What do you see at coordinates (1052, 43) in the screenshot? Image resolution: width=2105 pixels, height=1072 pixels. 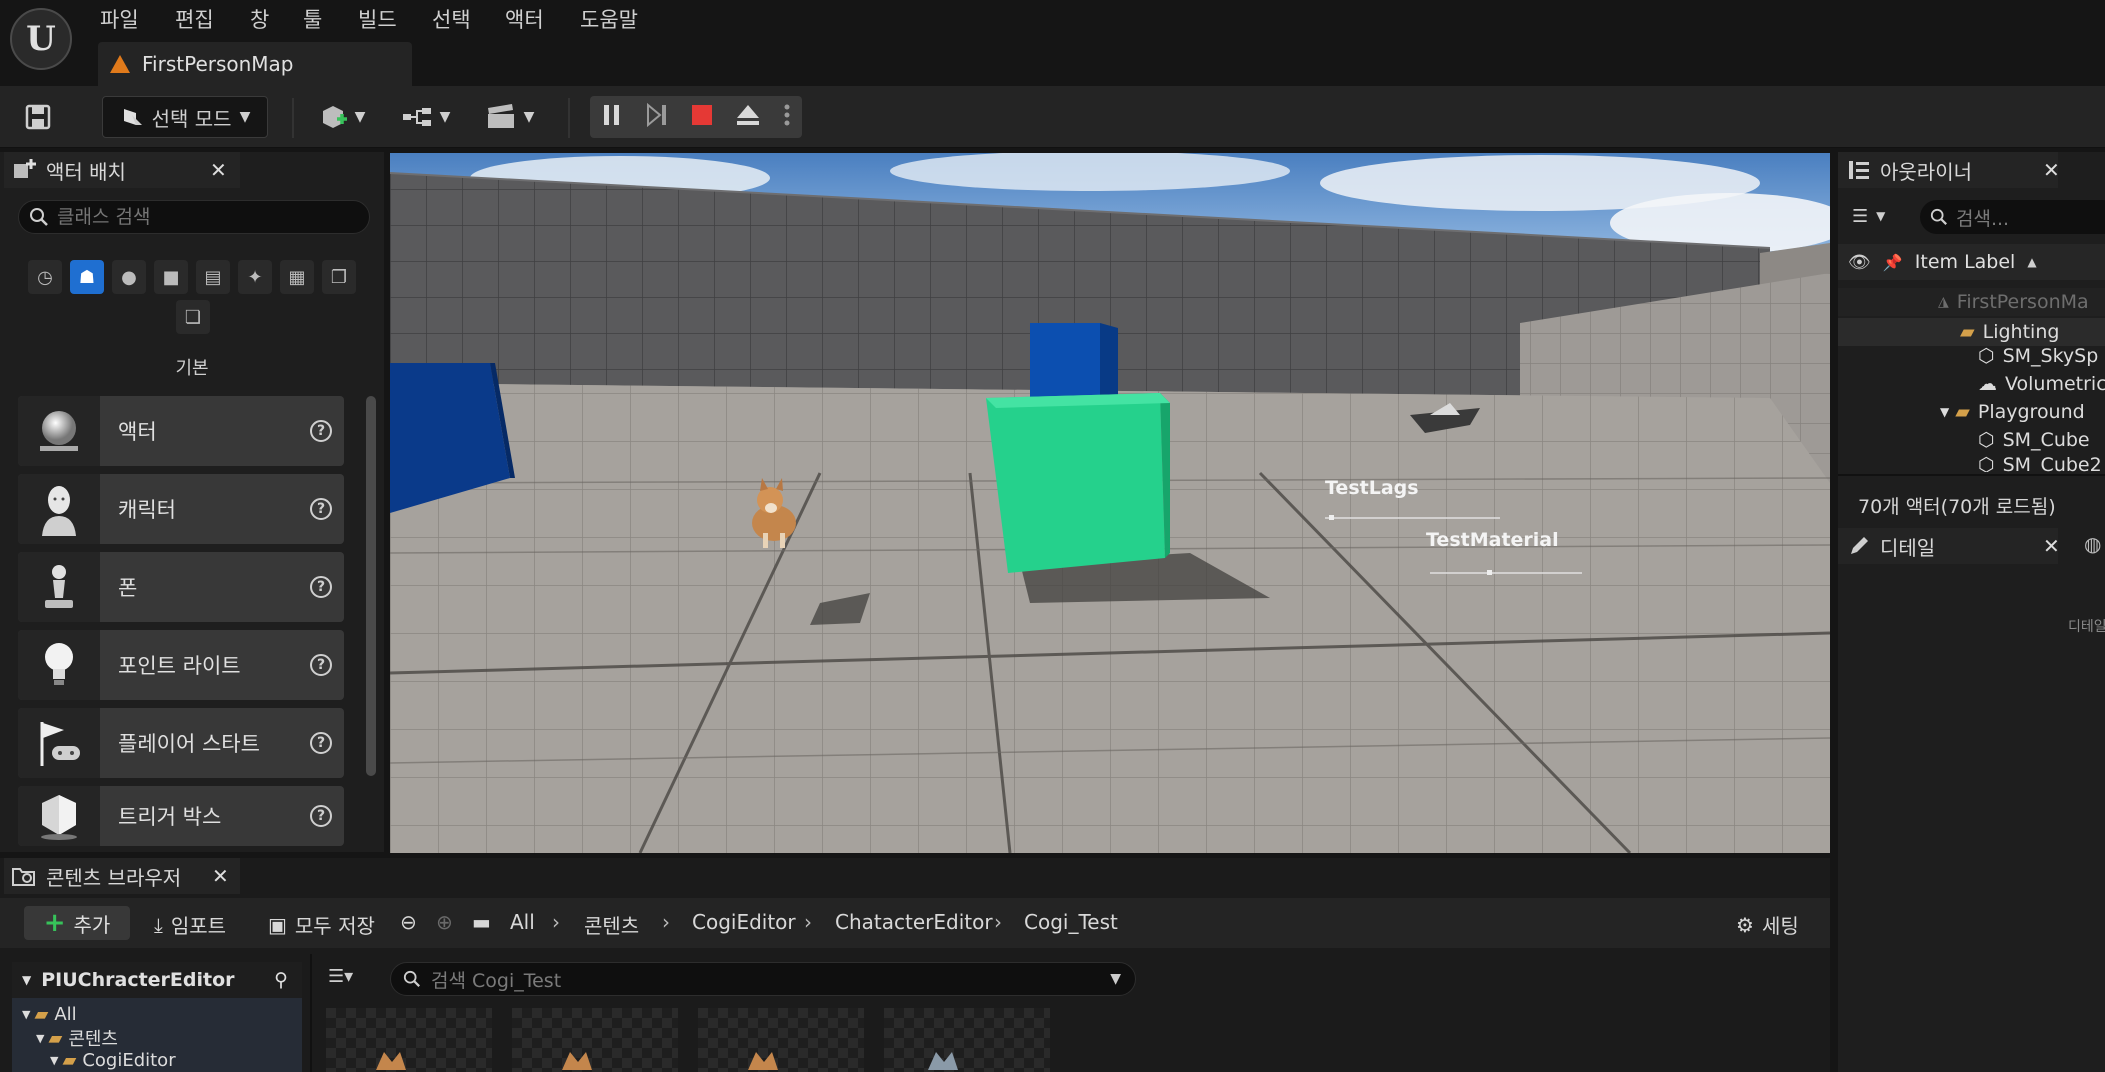 I see `menu-bar: U 파일 편집 창 툴 빌드 선택 액터 도움말 FirstPersonMap` at bounding box center [1052, 43].